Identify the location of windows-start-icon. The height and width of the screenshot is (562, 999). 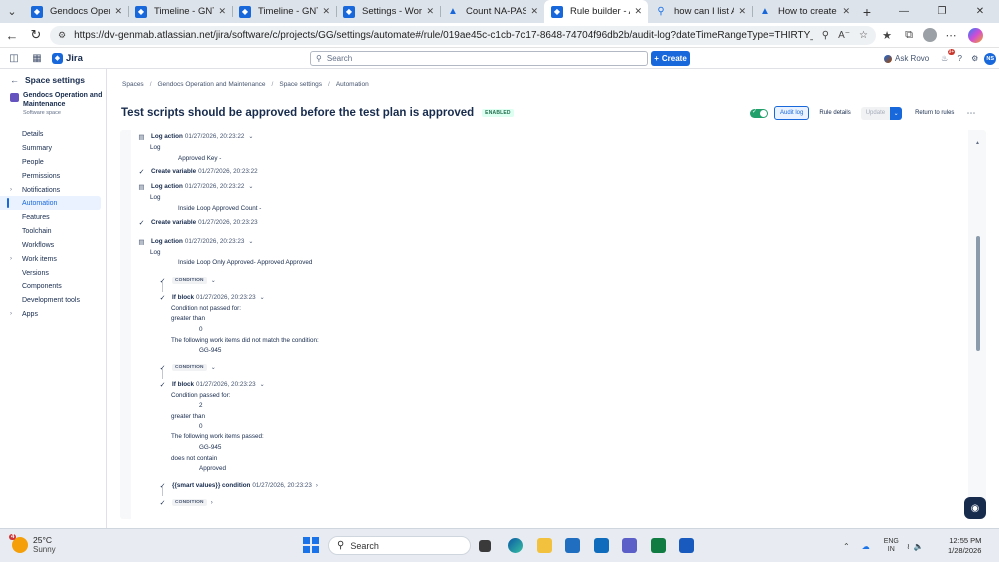
(311, 545).